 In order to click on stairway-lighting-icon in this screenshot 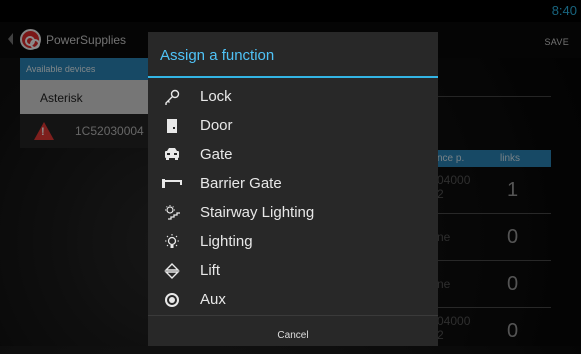, I will do `click(172, 213)`.